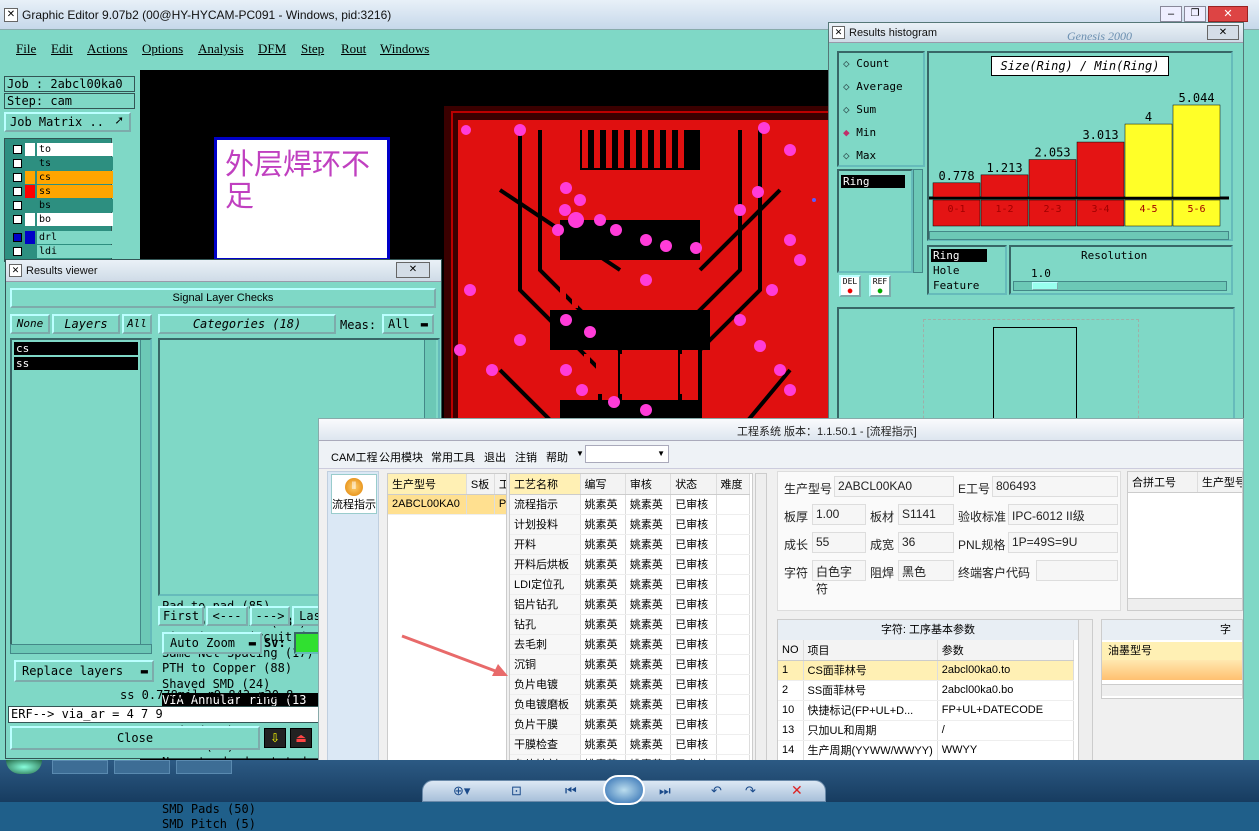 The width and height of the screenshot is (1259, 831). What do you see at coordinates (301, 738) in the screenshot?
I see `exit-icon: ⏏` at bounding box center [301, 738].